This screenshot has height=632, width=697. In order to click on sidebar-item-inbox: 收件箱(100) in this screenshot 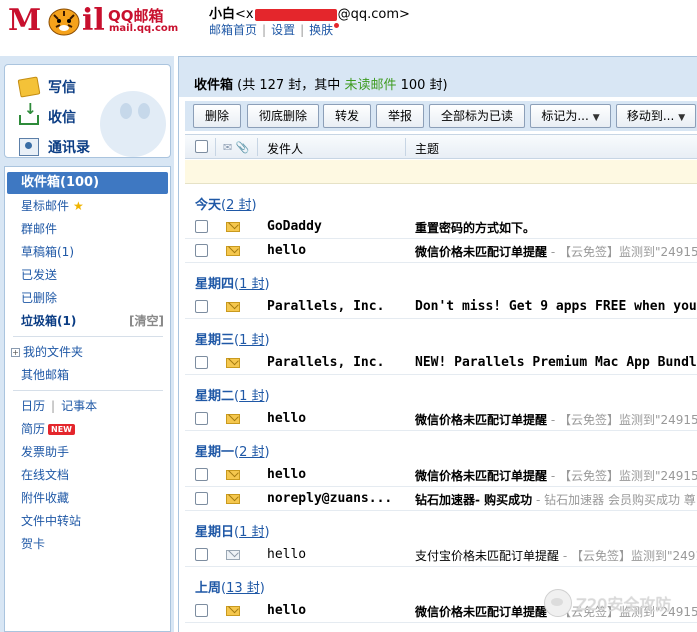, I will do `click(87, 183)`.